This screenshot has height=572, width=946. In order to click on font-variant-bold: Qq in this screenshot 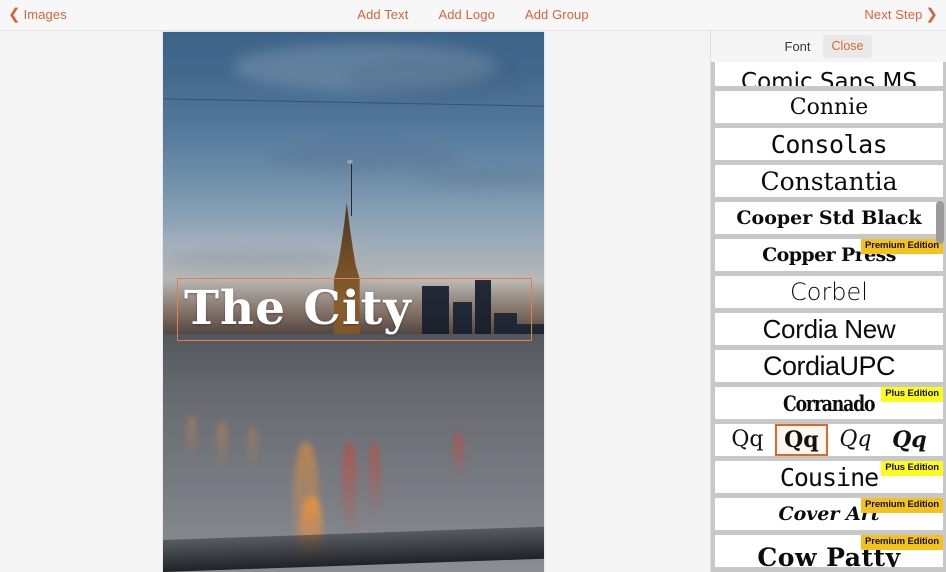, I will do `click(801, 440)`.